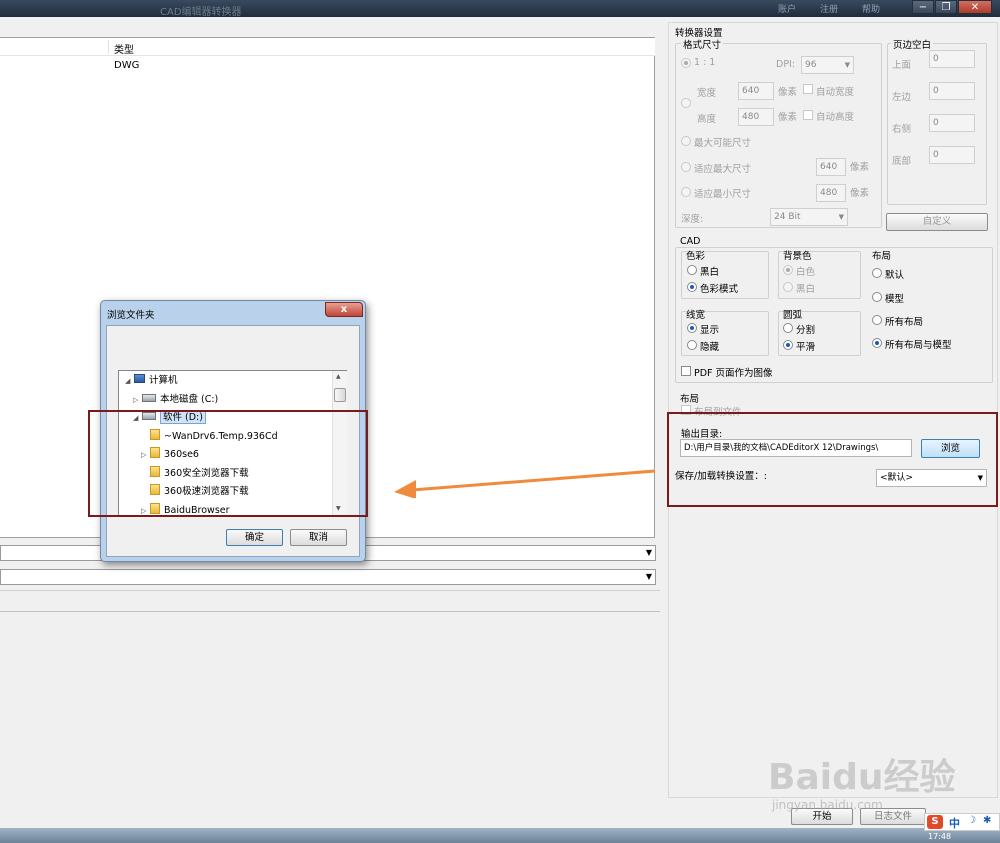  What do you see at coordinates (500, 9) in the screenshot?
I see `title-bar: CAD编辑器转换器 账户 注册 帮助 − ❐ ✕` at bounding box center [500, 9].